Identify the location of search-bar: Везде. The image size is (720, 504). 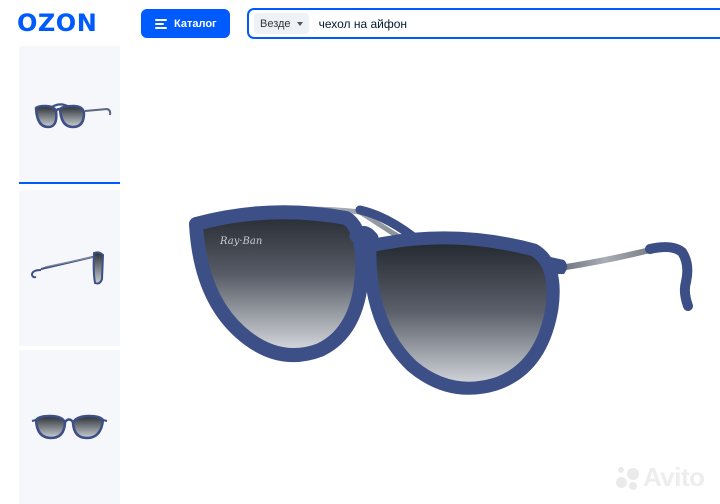
(483, 23).